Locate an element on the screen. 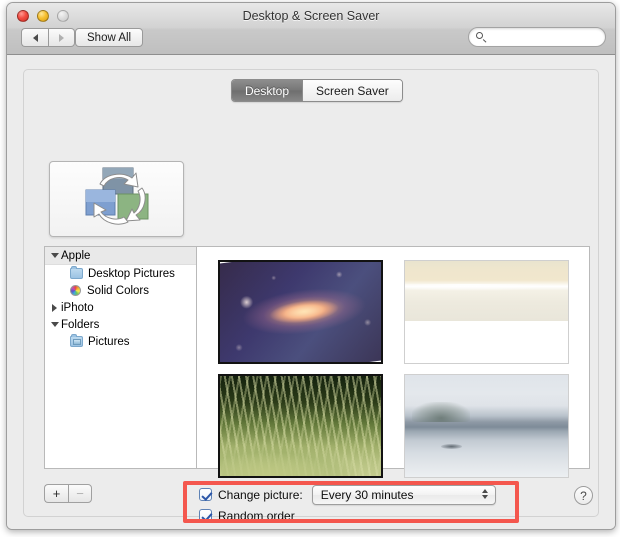 This screenshot has height=537, width=620. change-picture-label: Change picture: is located at coordinates (260, 494).